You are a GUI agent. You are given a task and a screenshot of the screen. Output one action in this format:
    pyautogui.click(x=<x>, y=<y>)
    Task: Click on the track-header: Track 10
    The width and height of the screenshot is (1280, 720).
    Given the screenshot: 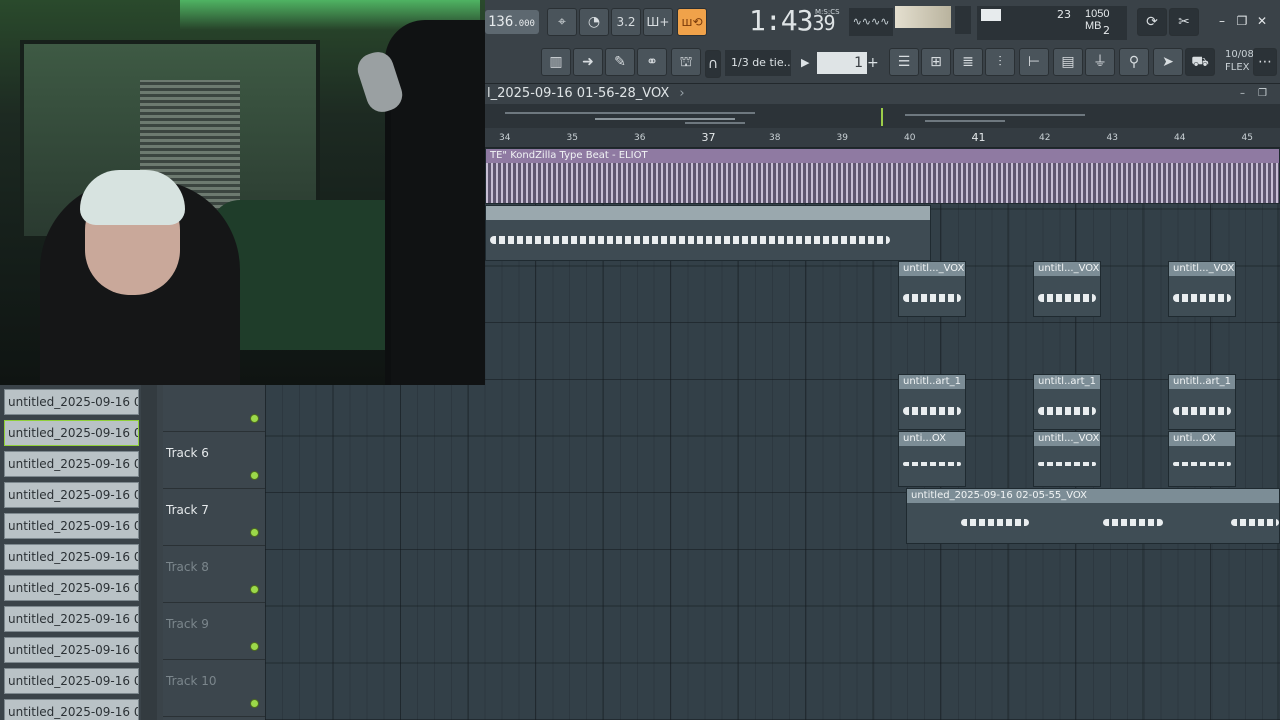 What is the action you would take?
    pyautogui.click(x=214, y=688)
    